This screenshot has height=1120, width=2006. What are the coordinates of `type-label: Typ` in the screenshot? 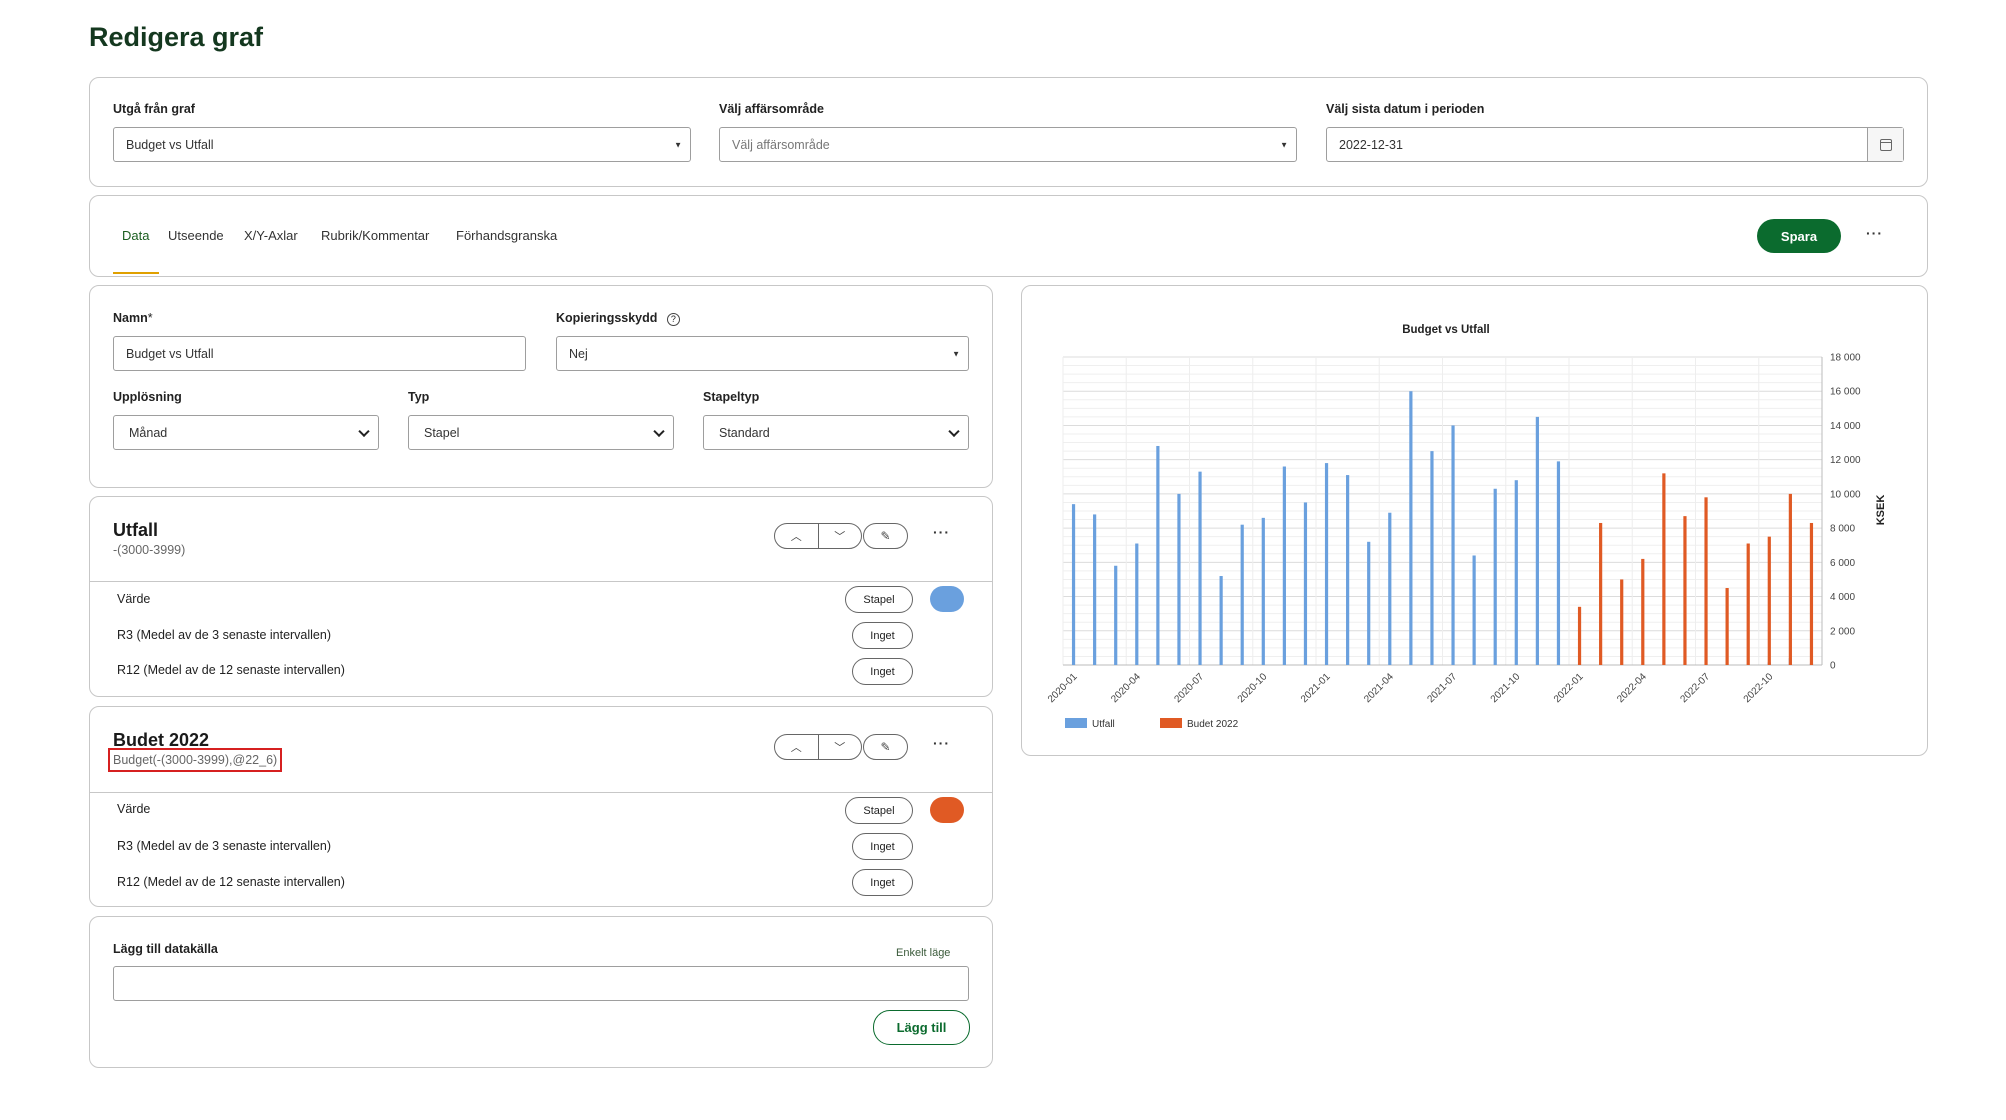 It's located at (419, 397).